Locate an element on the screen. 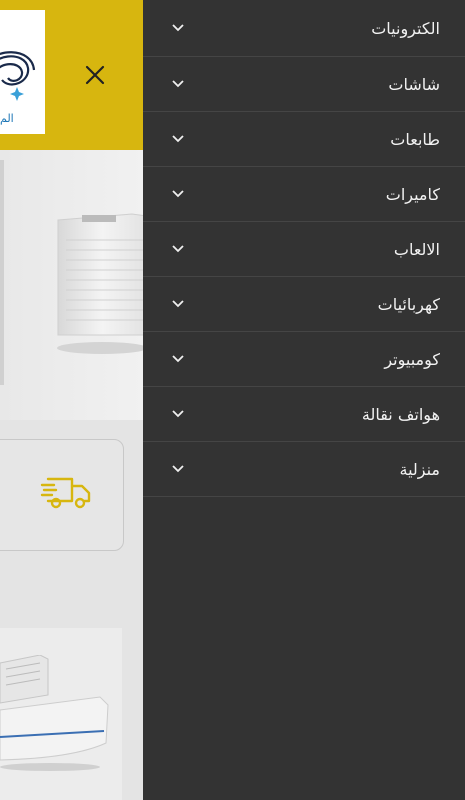  menu-item-label: طابعات is located at coordinates (415, 139).